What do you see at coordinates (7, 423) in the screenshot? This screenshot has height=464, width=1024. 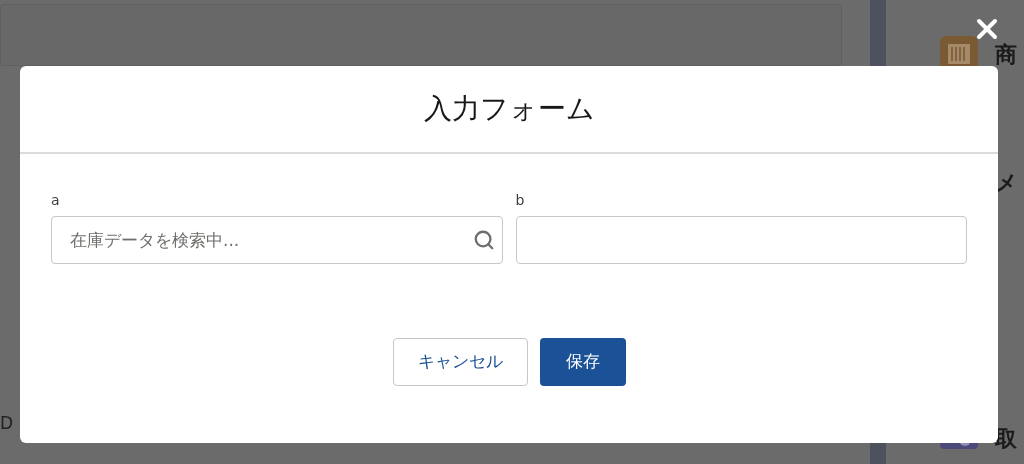 I see `panel-text: D` at bounding box center [7, 423].